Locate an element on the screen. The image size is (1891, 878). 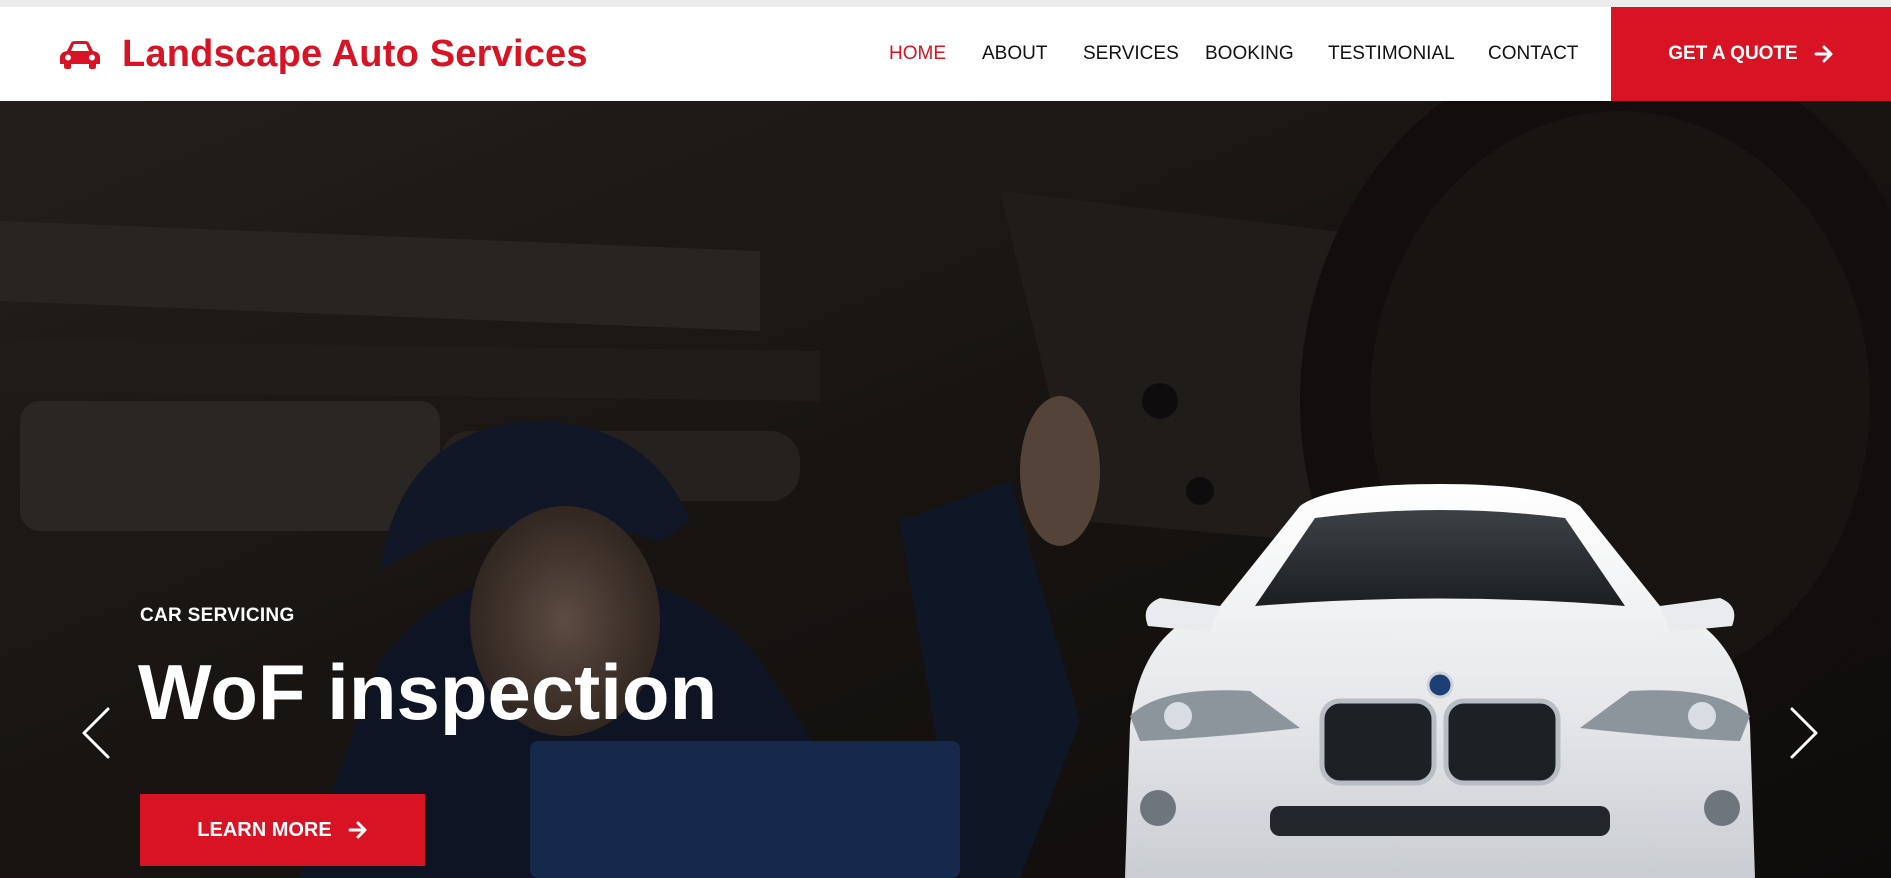
hero-title: WoF inspection is located at coordinates (428, 692).